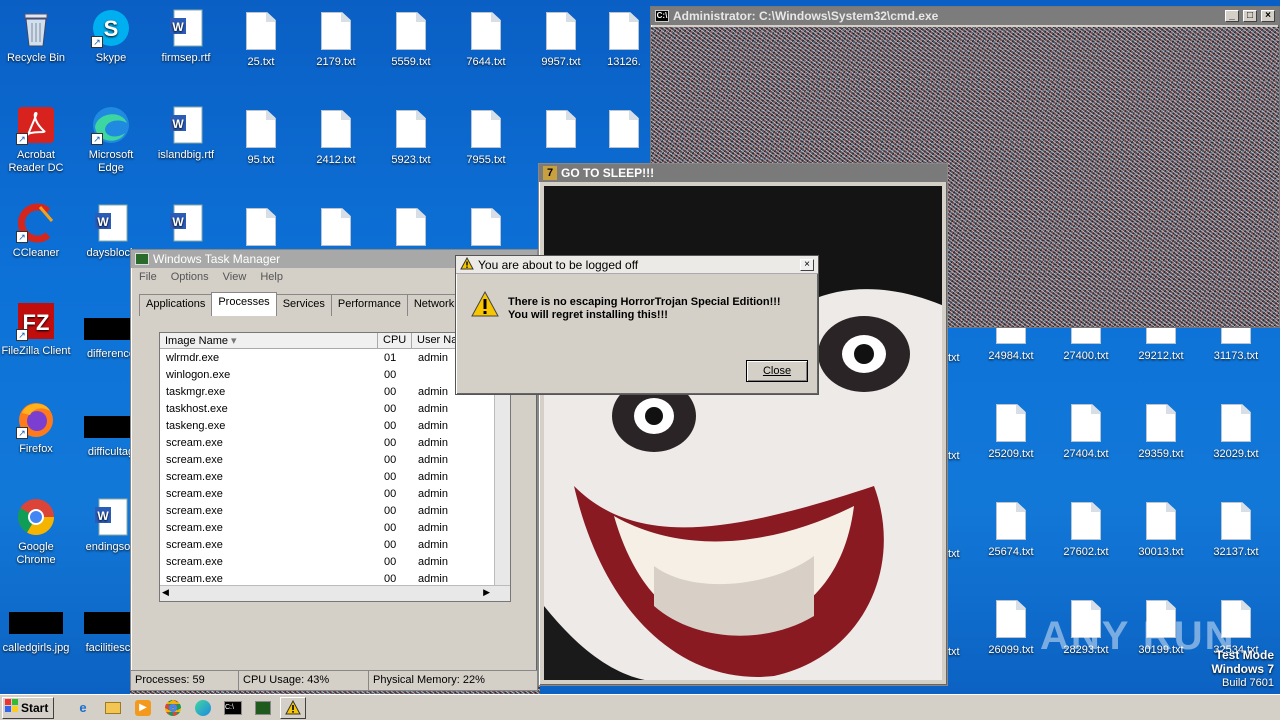  What do you see at coordinates (244, 304) in the screenshot?
I see `tab-processes: Processes` at bounding box center [244, 304].